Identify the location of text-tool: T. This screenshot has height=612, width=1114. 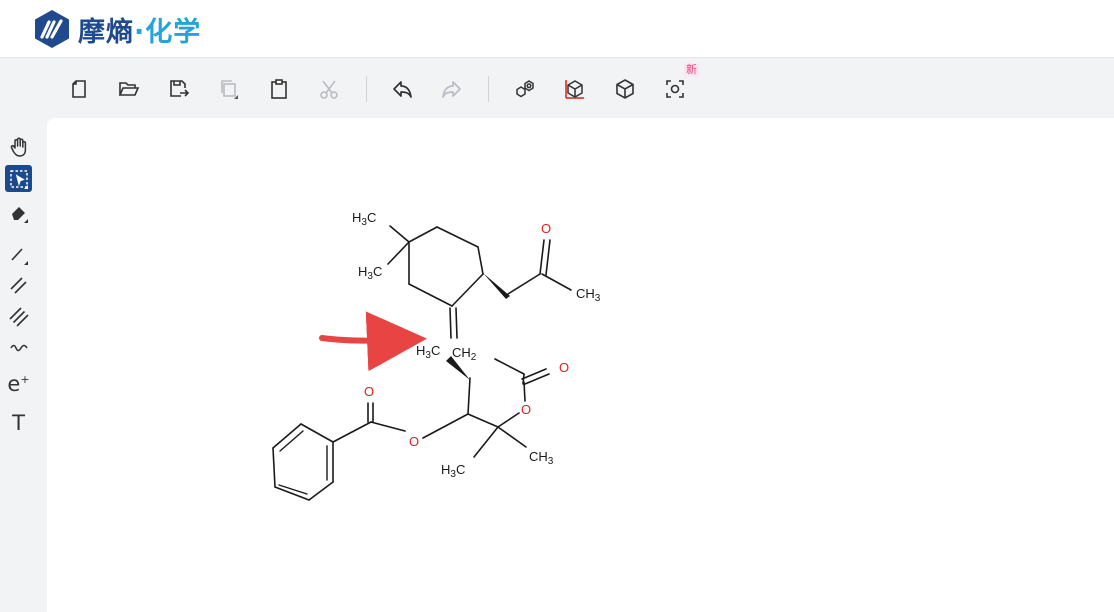
(18, 422).